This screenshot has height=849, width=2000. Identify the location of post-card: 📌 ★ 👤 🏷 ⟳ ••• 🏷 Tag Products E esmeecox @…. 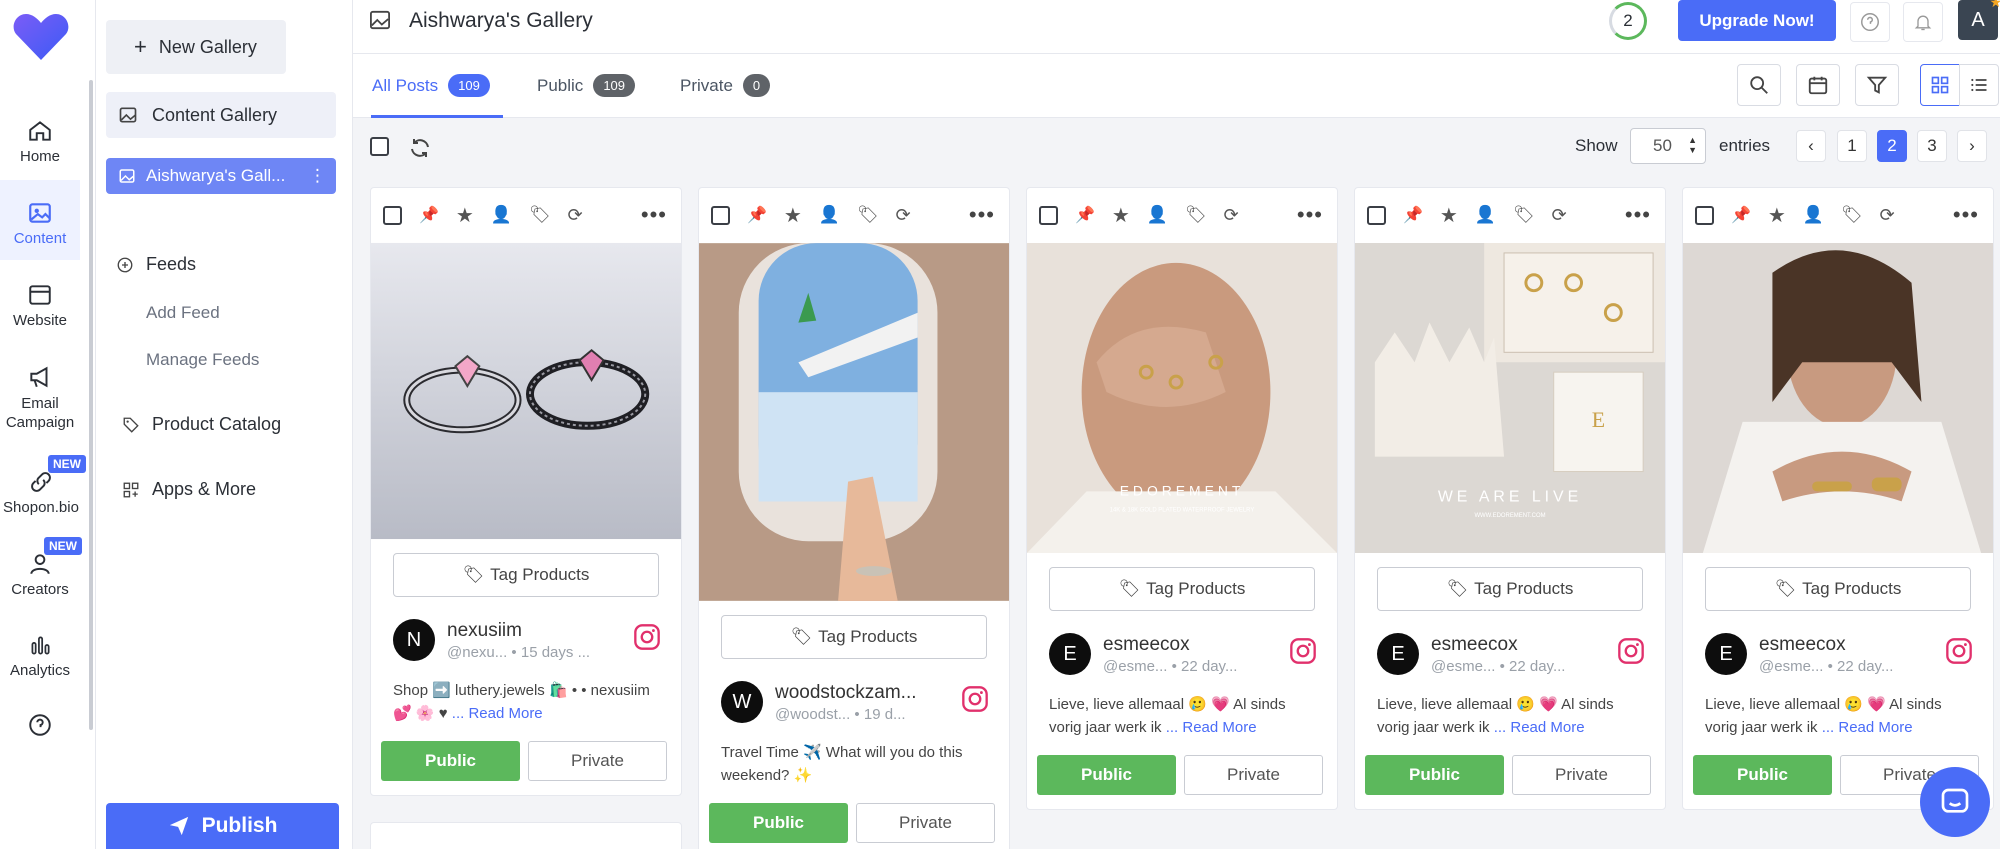
(1838, 498).